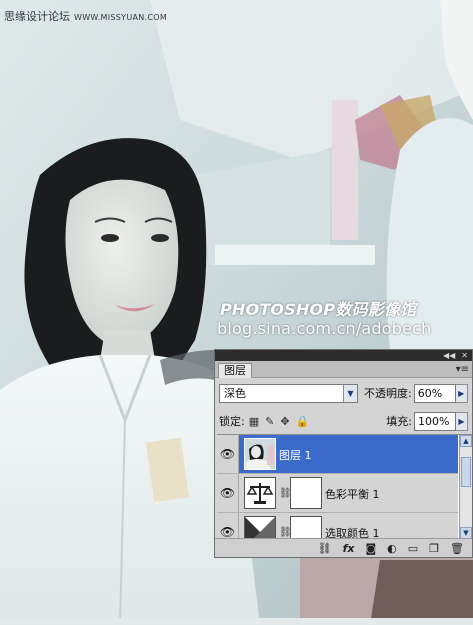 This screenshot has height=625, width=473. Describe the element at coordinates (303, 421) in the screenshot. I see `lock-all-icon: 🔒` at that location.